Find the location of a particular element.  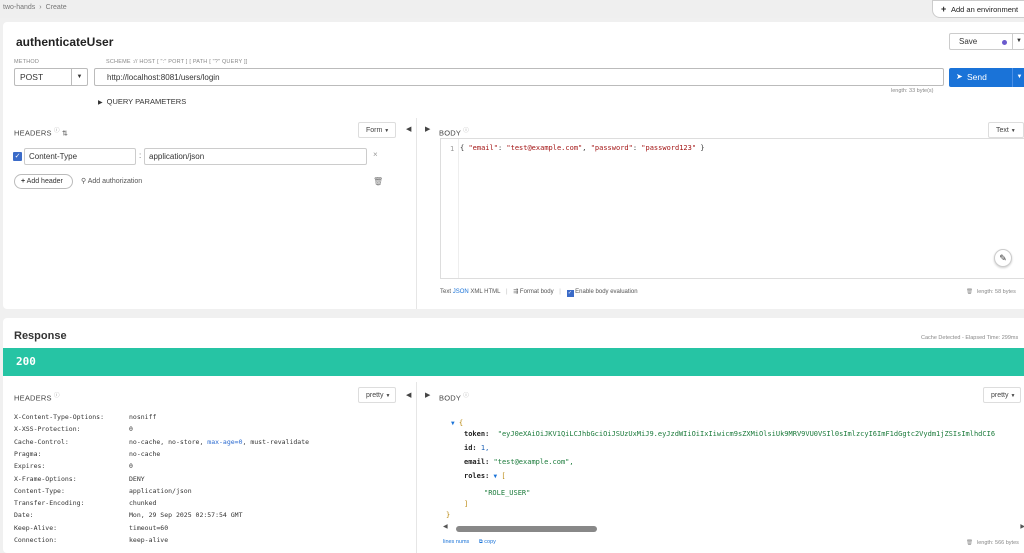

save-label: Save is located at coordinates (968, 41).